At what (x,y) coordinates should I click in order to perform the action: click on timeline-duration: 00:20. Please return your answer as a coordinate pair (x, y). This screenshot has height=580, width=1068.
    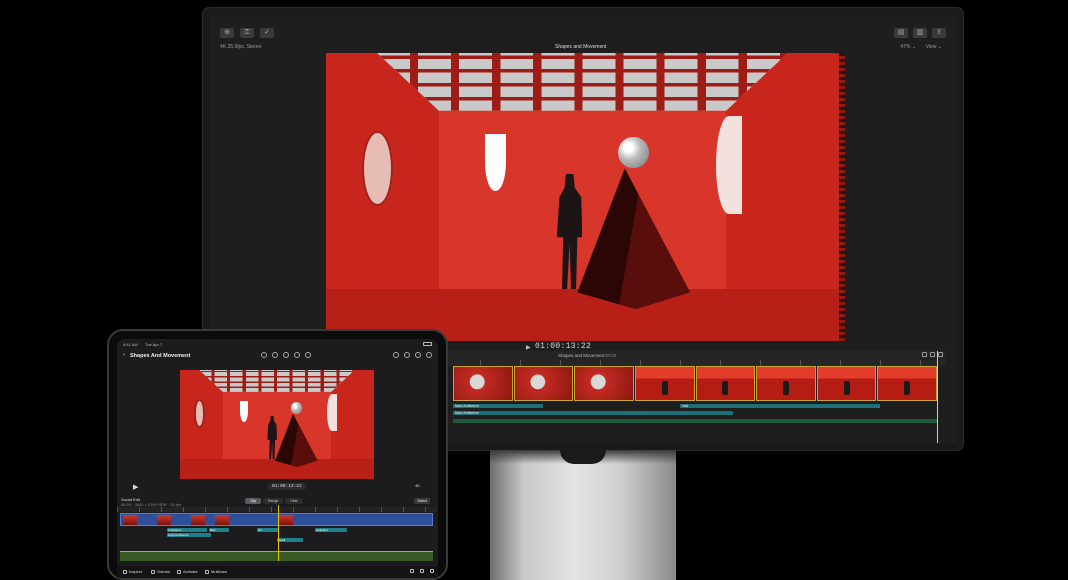
    Looking at the image, I should click on (611, 355).